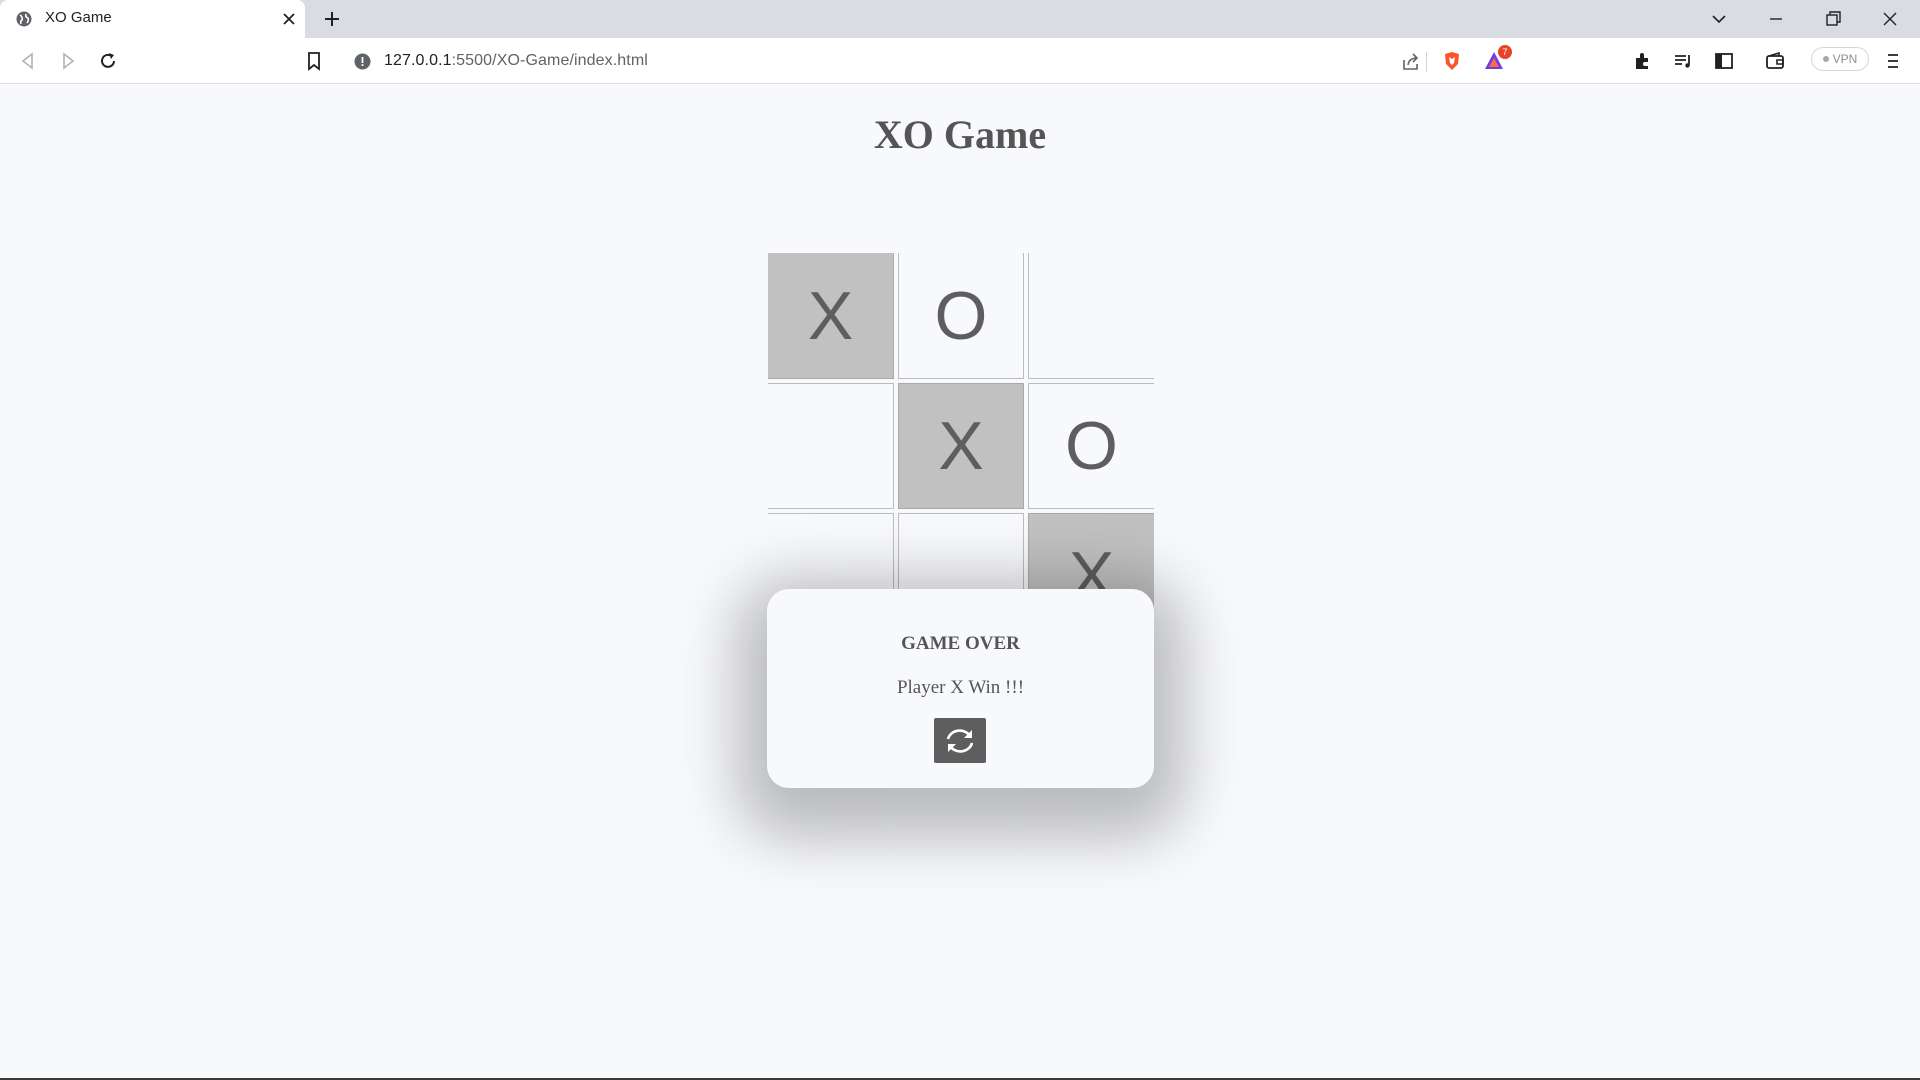 The height and width of the screenshot is (1080, 1920). Describe the element at coordinates (152, 19) in the screenshot. I see `browser-tab: XO Game` at that location.